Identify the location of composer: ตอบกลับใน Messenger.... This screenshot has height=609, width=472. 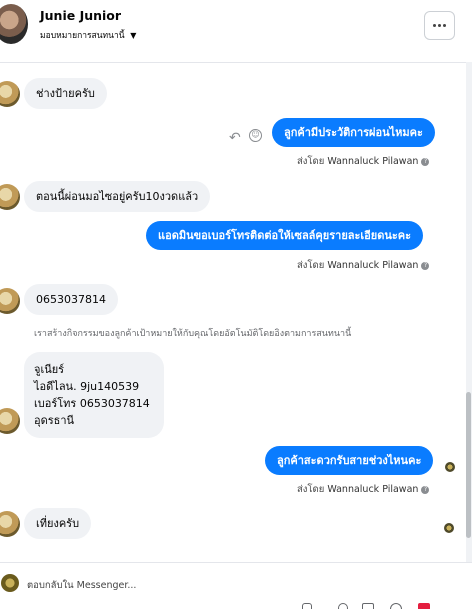
(236, 585).